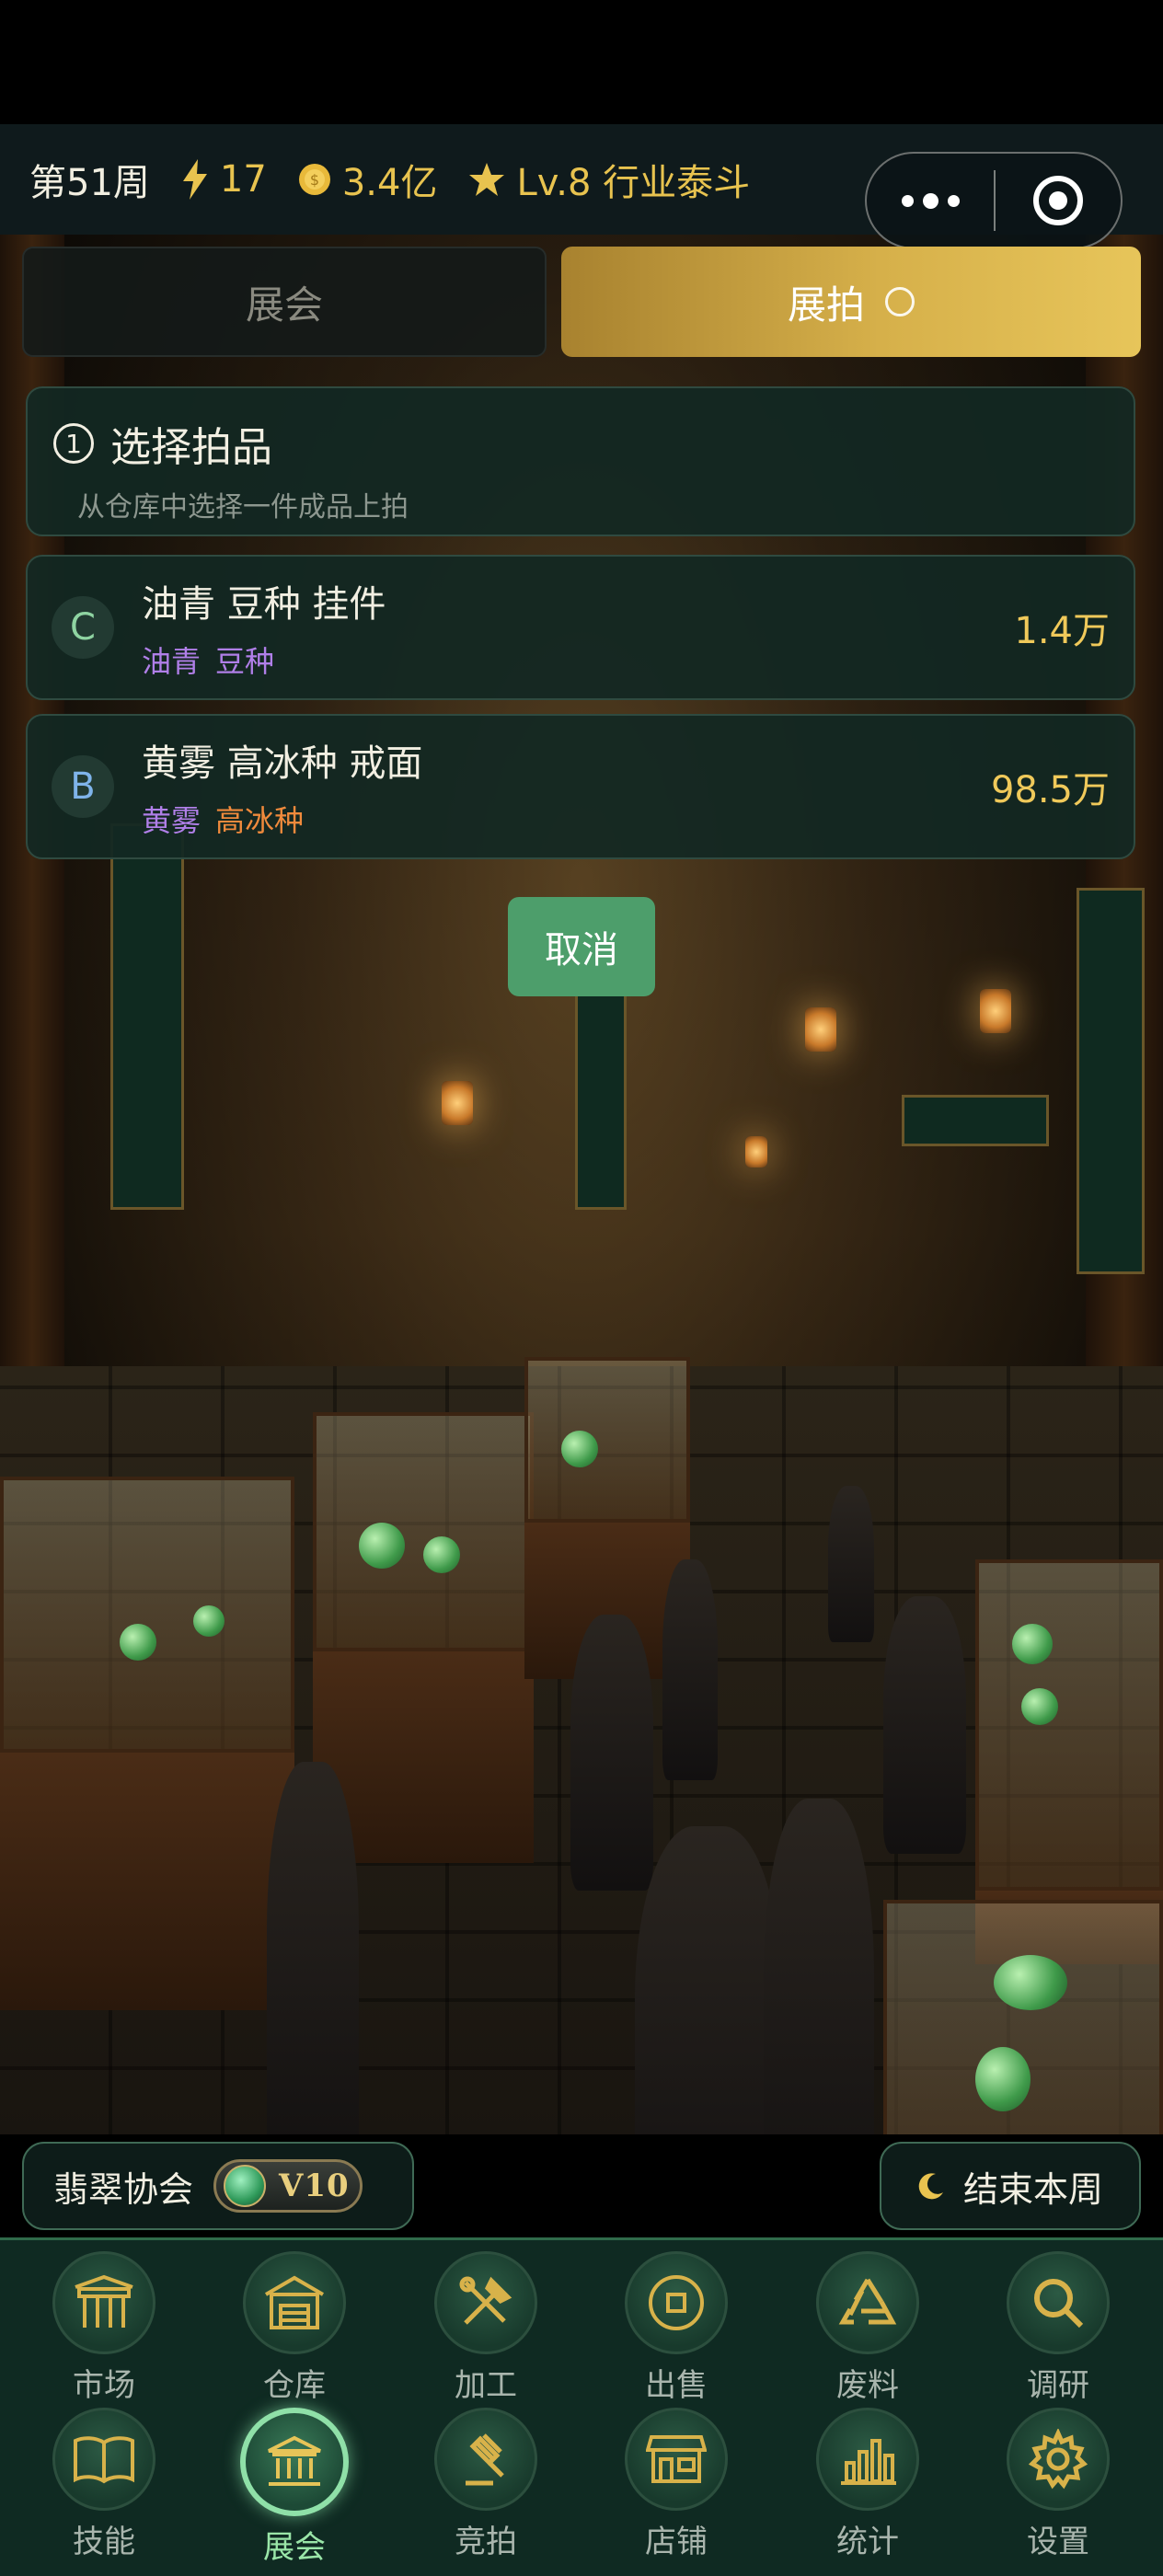 The height and width of the screenshot is (2576, 1163). Describe the element at coordinates (104, 2385) in the screenshot. I see `nav-label: 市场` at that location.